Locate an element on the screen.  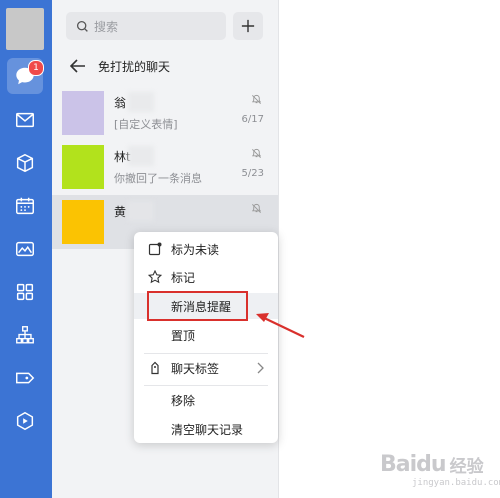
user-avatar is located at coordinates (25, 29).